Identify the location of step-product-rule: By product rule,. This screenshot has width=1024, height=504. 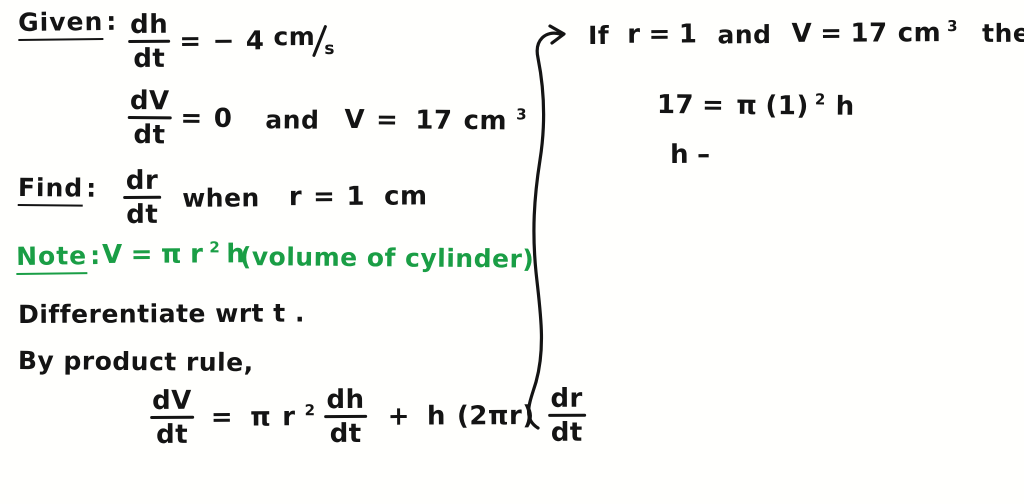
(135, 362).